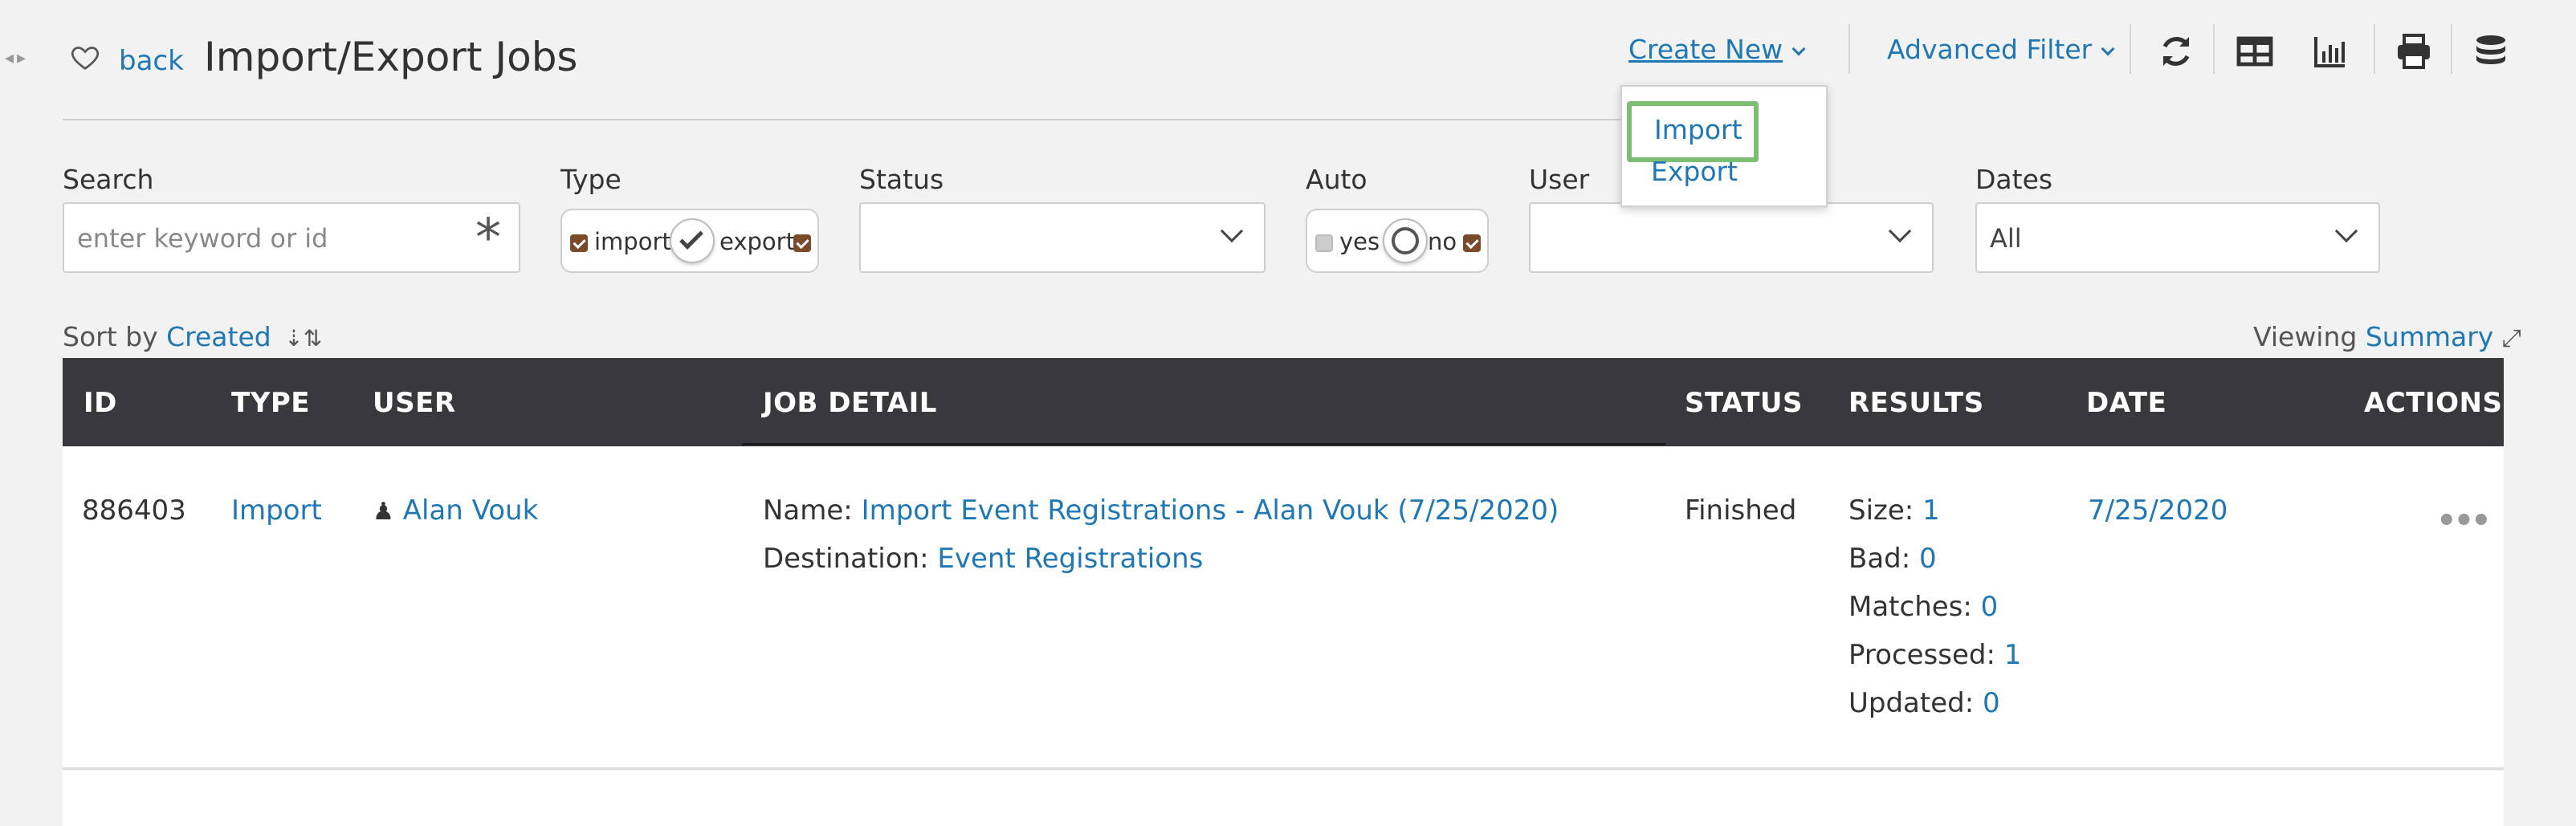 The width and height of the screenshot is (2576, 826). I want to click on user-label: User, so click(1559, 179).